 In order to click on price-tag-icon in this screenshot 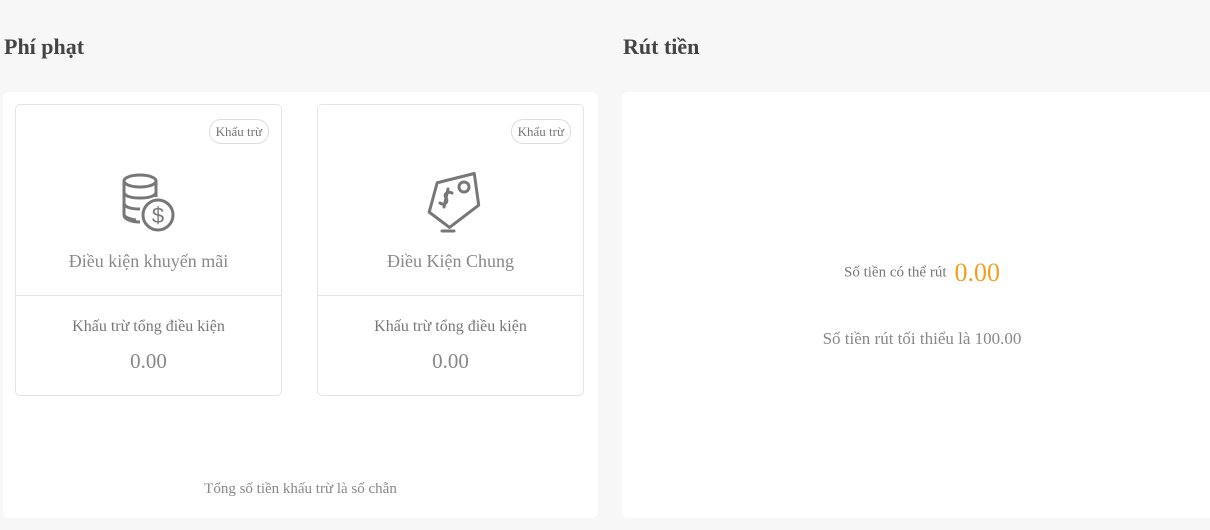, I will do `click(453, 202)`.